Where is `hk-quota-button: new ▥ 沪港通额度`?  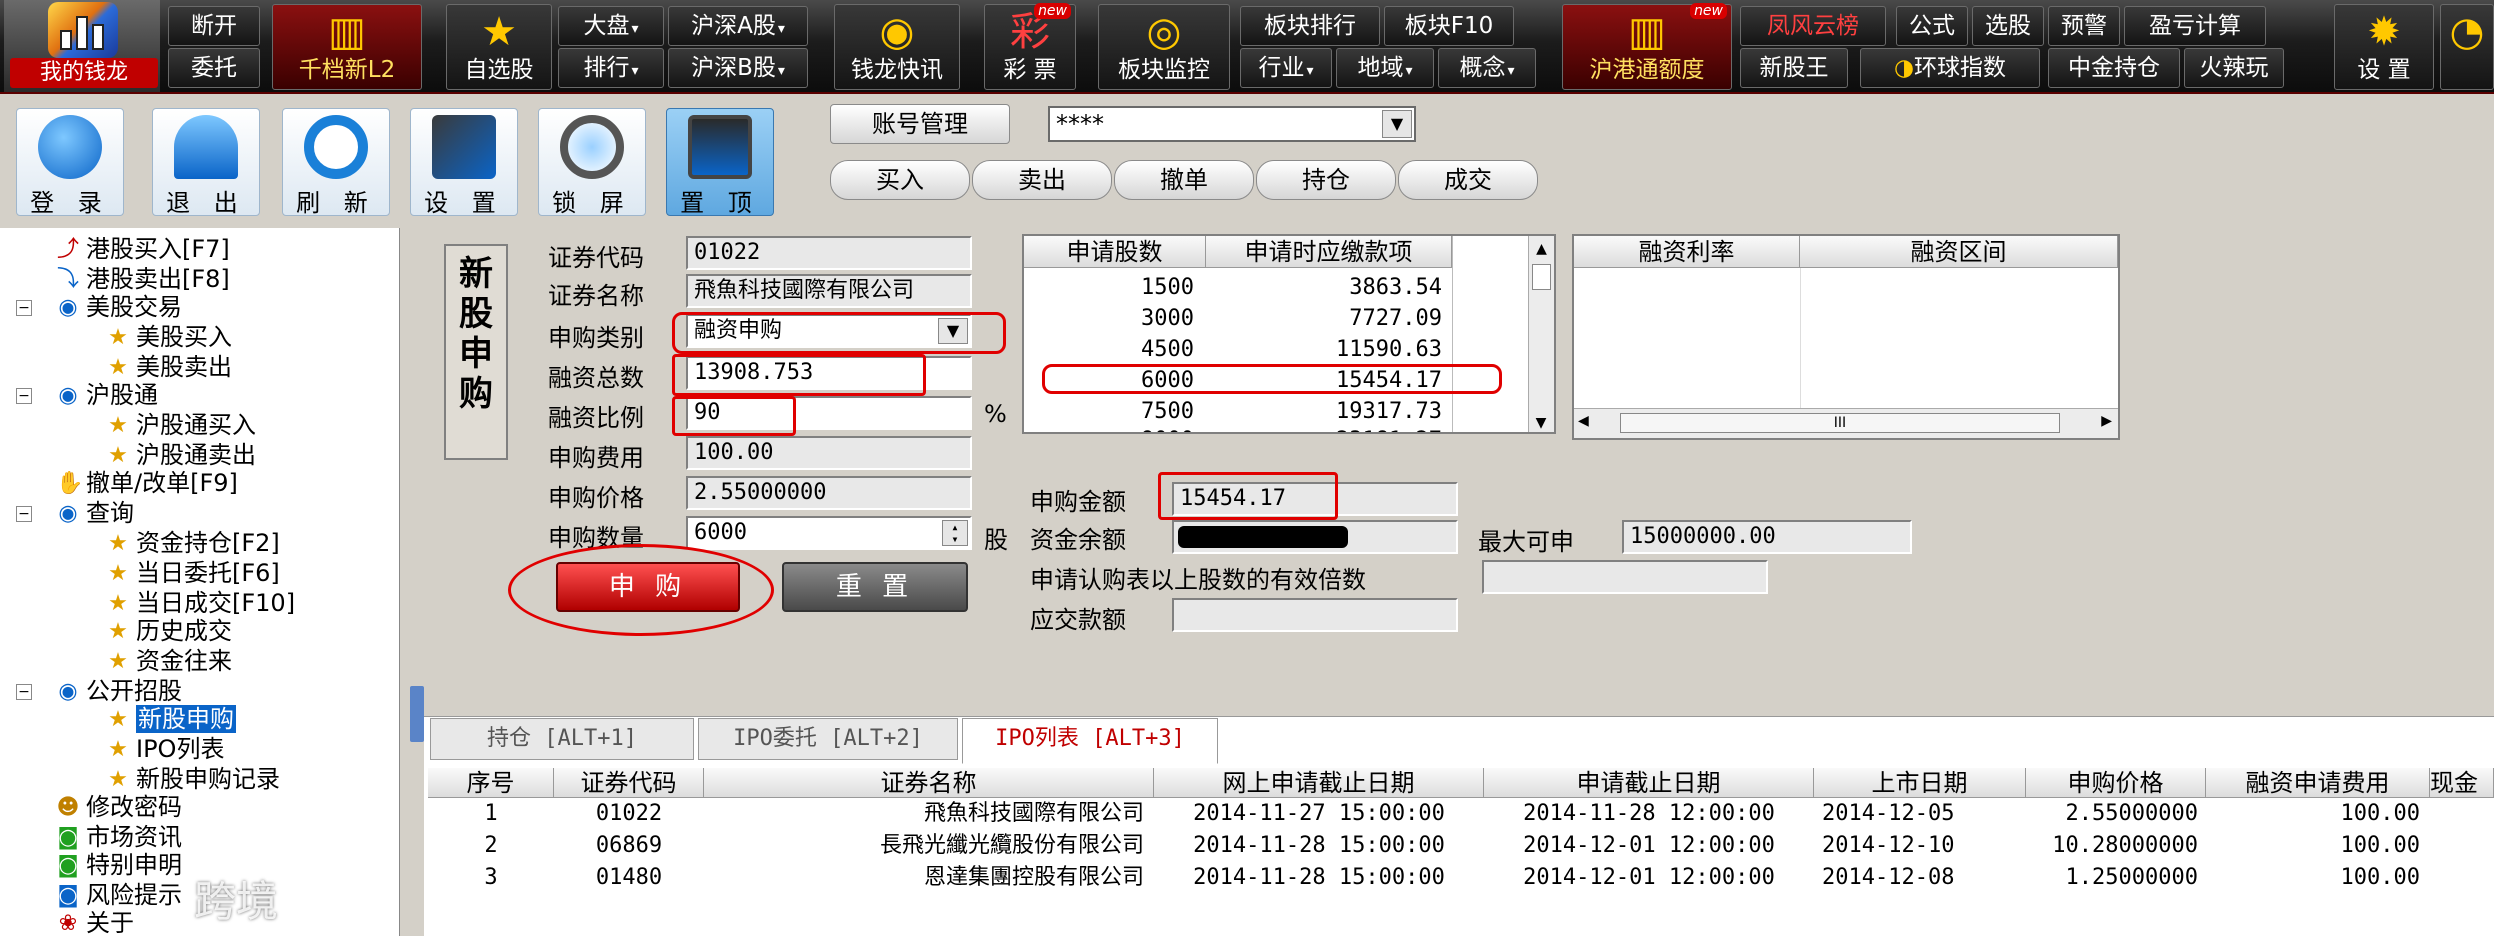
hk-quota-button: new ▥ 沪港通额度 is located at coordinates (1647, 46).